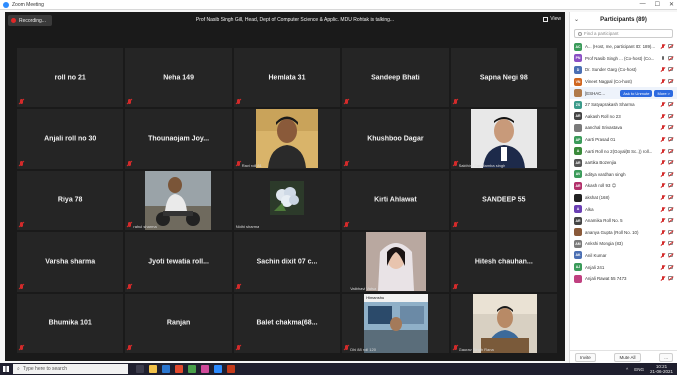  I want to click on participant-avatar: AR, so click(578, 162).